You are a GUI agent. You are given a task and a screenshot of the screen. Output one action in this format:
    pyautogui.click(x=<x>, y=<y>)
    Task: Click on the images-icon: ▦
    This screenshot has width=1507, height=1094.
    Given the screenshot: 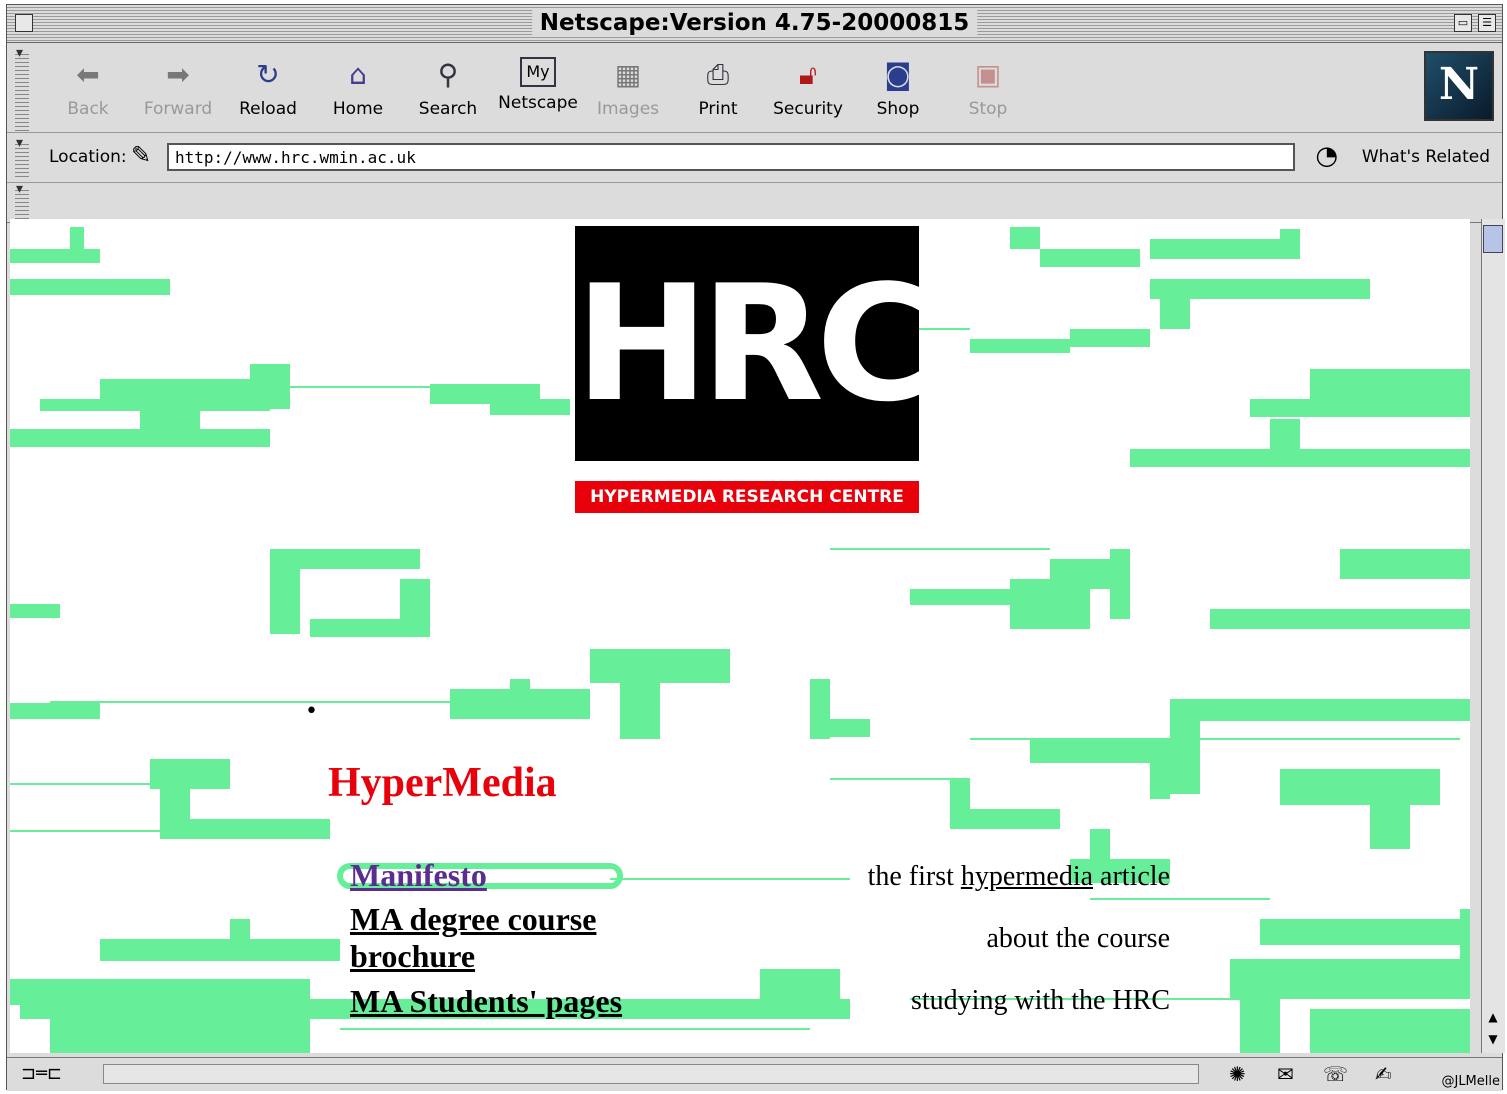 What is the action you would take?
    pyautogui.click(x=628, y=74)
    